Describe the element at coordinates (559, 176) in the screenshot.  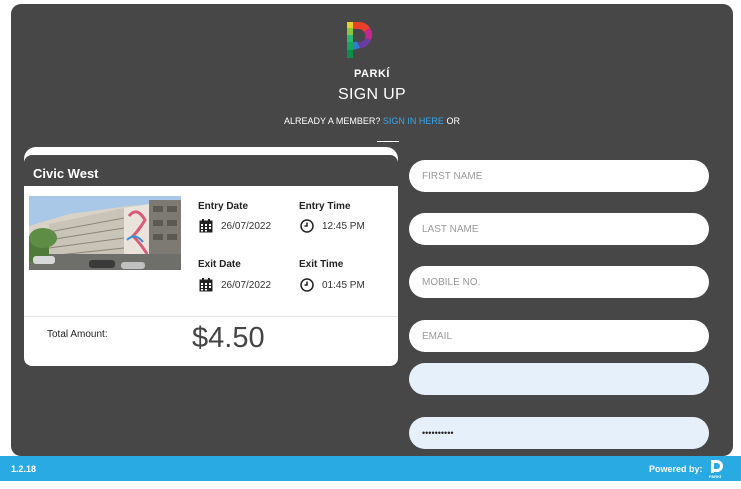
I see `first-name-field` at that location.